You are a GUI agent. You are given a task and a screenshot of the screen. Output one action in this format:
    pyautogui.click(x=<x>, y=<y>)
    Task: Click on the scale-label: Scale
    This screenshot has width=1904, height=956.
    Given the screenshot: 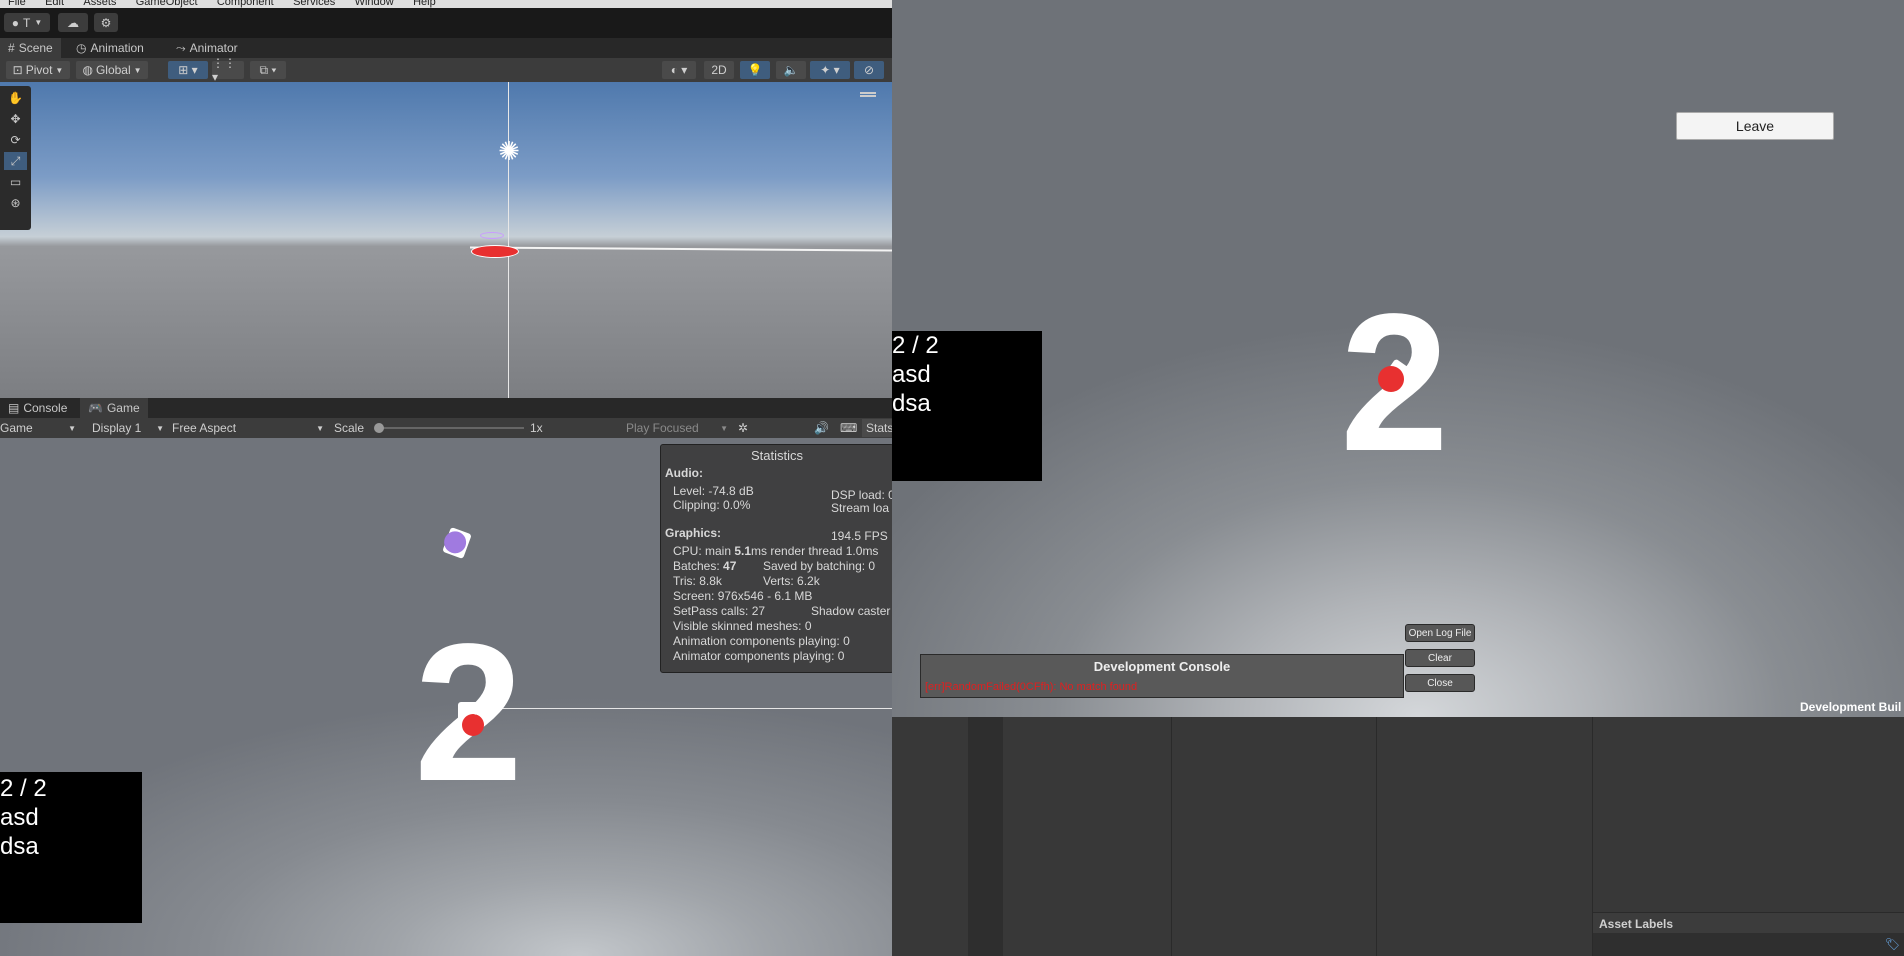 What is the action you would take?
    pyautogui.click(x=349, y=428)
    